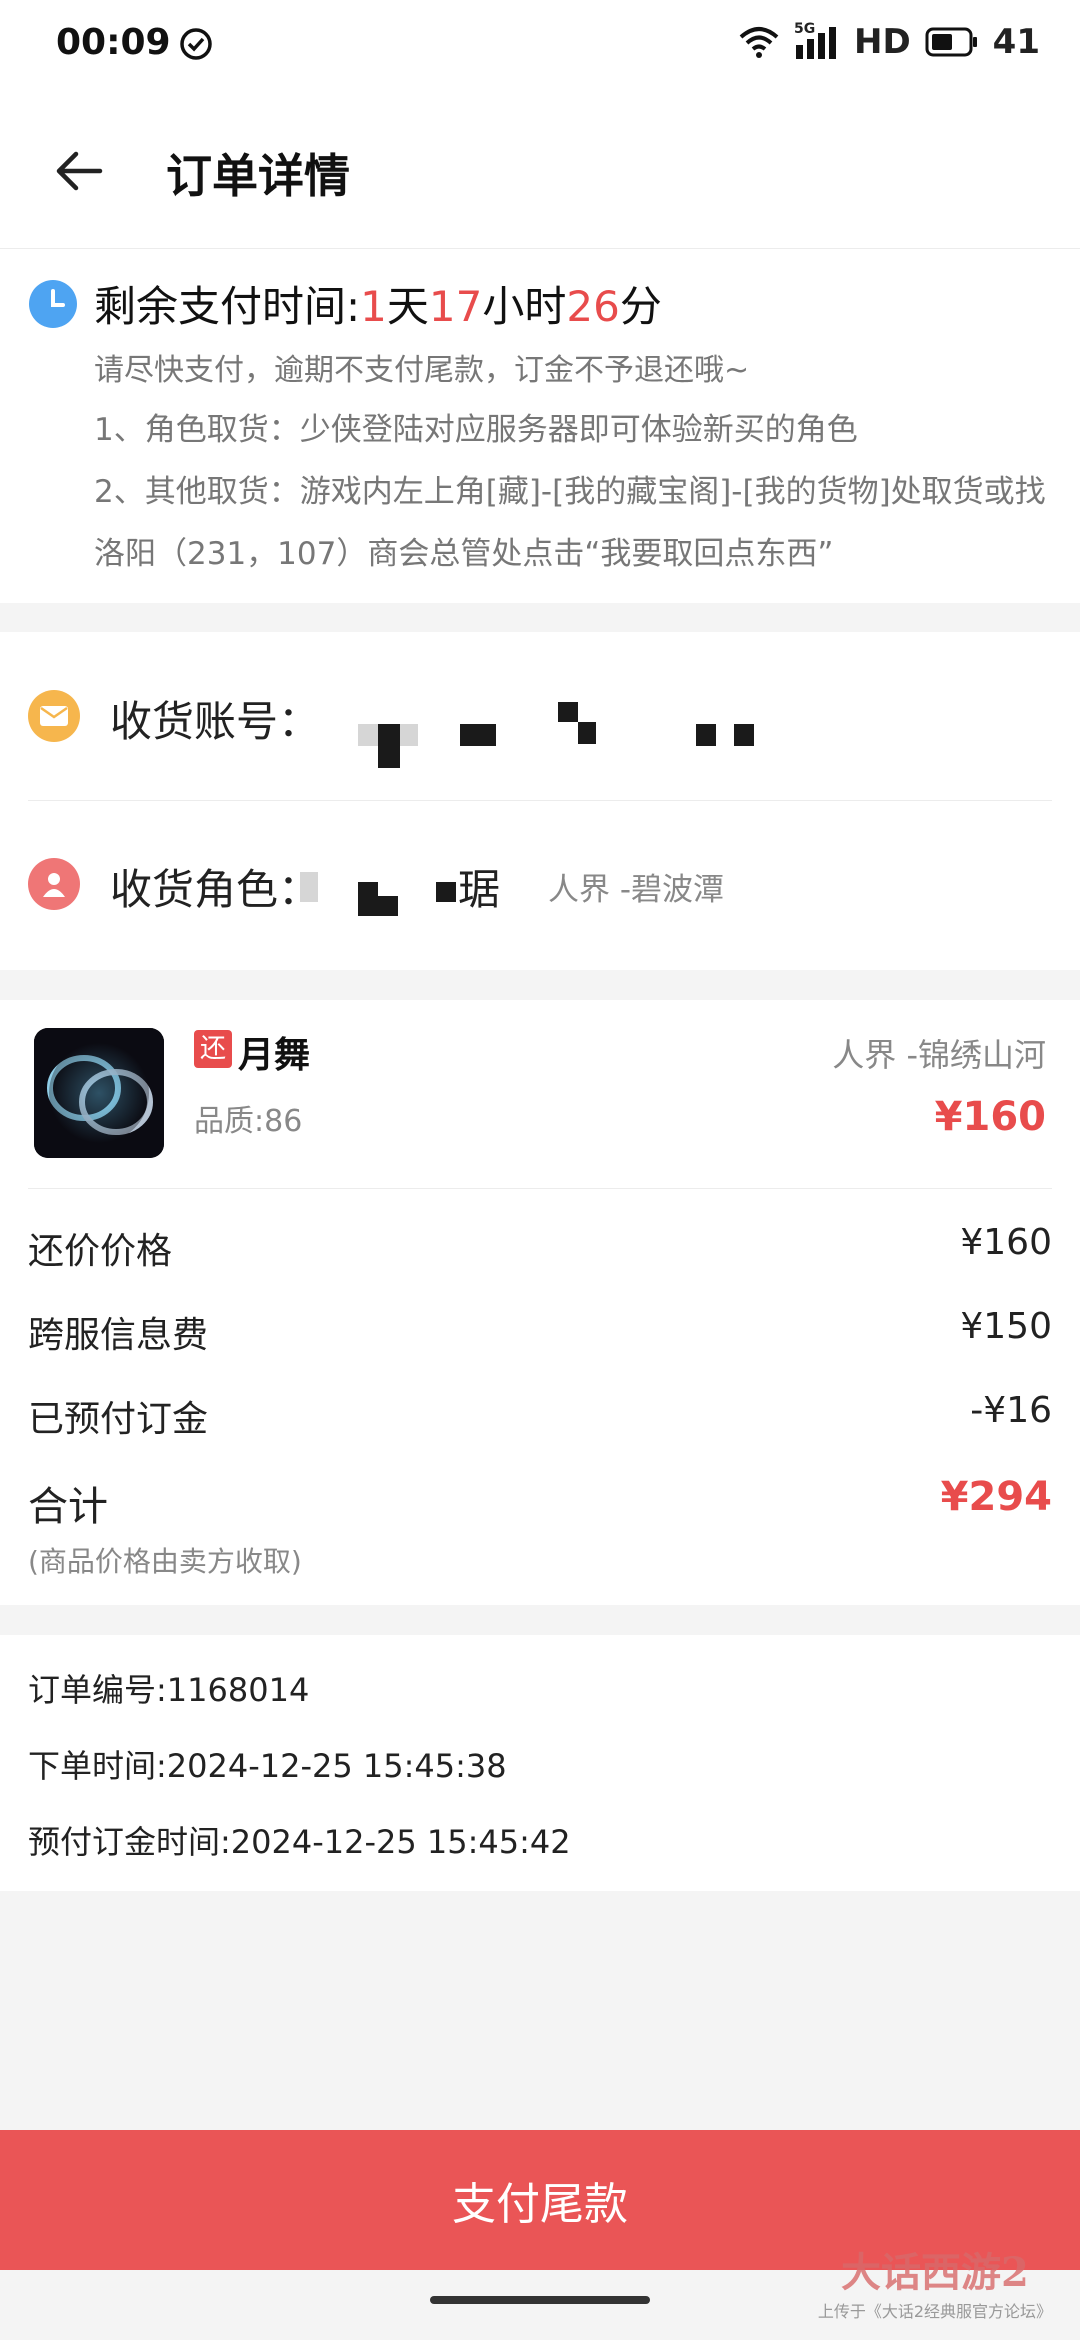 This screenshot has width=1080, height=2340. What do you see at coordinates (407, 306) in the screenshot?
I see `countdown-days-unit: 天` at bounding box center [407, 306].